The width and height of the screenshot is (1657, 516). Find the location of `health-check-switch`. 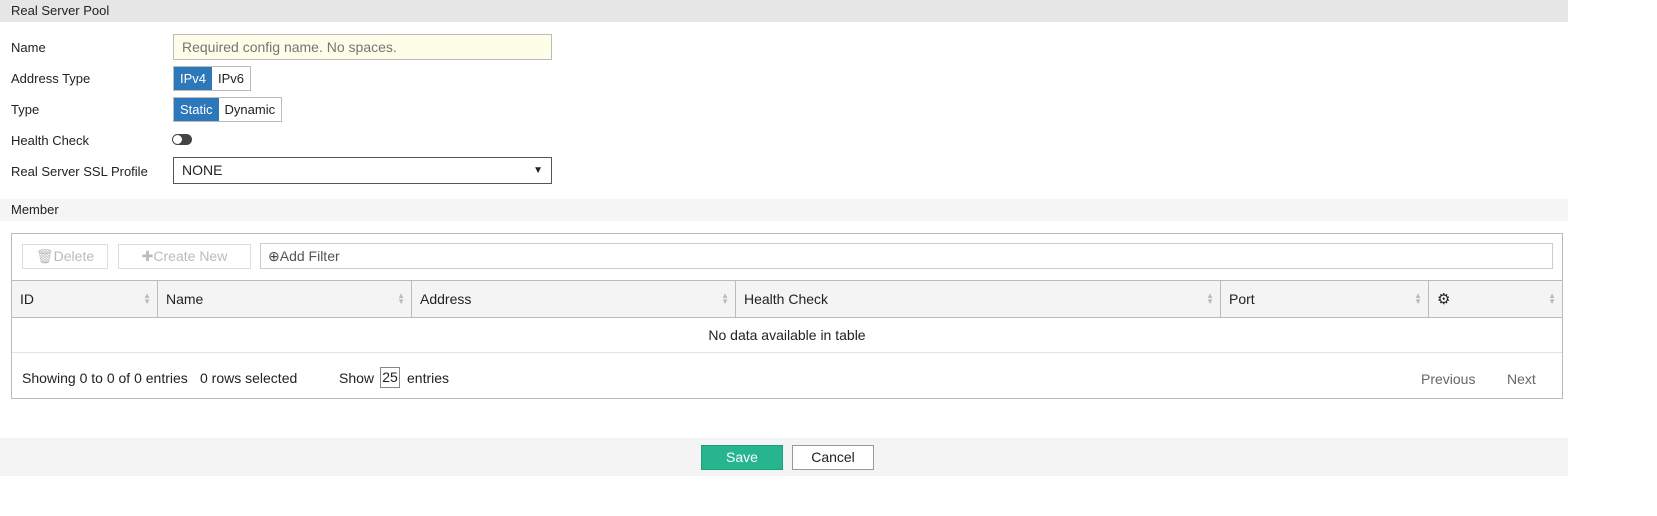

health-check-switch is located at coordinates (182, 139).